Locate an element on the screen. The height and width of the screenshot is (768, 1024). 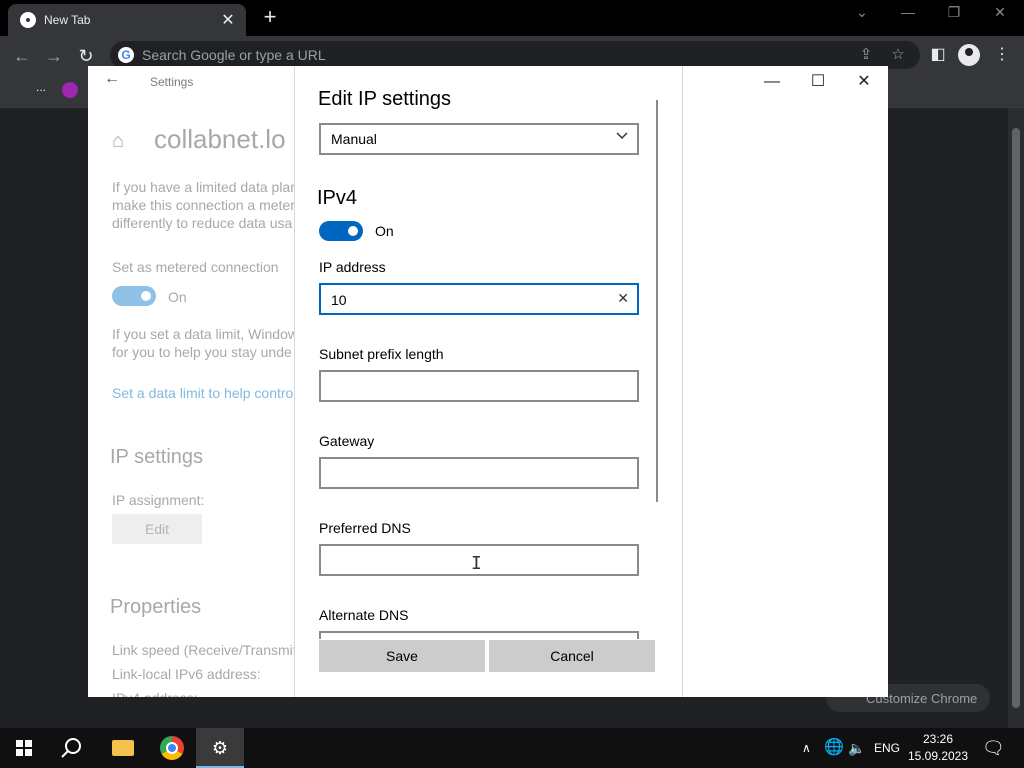
minimize-button: — is located at coordinates (908, 12).